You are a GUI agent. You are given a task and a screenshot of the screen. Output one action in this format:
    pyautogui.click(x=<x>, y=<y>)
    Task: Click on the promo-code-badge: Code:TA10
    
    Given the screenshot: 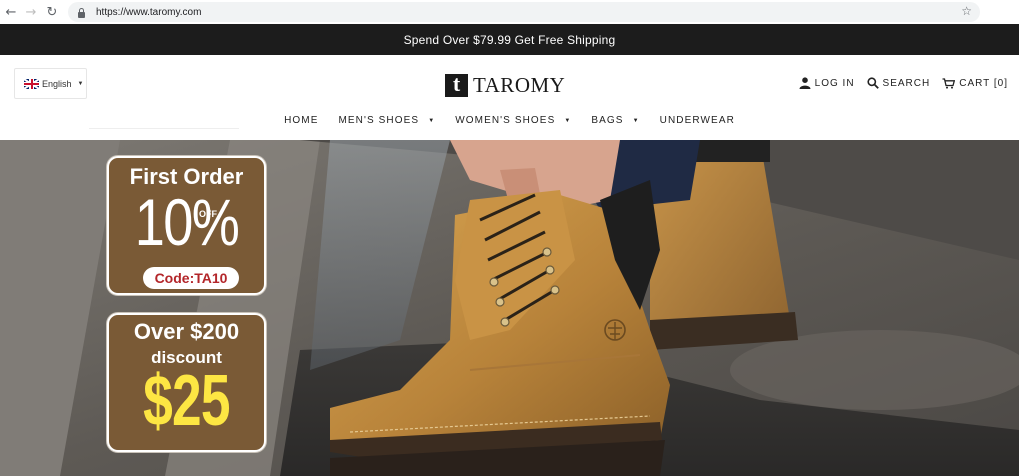 What is the action you would take?
    pyautogui.click(x=191, y=278)
    